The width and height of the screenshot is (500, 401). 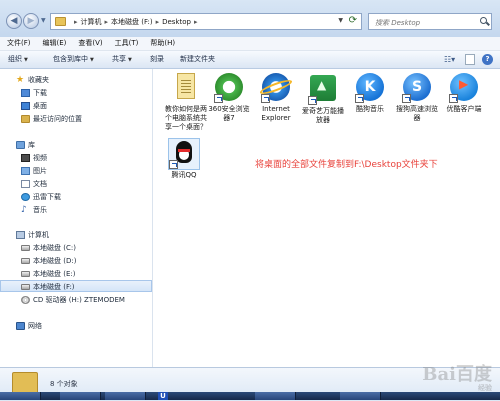 I want to click on new-folder-label: 新建文件夹, so click(x=197, y=59).